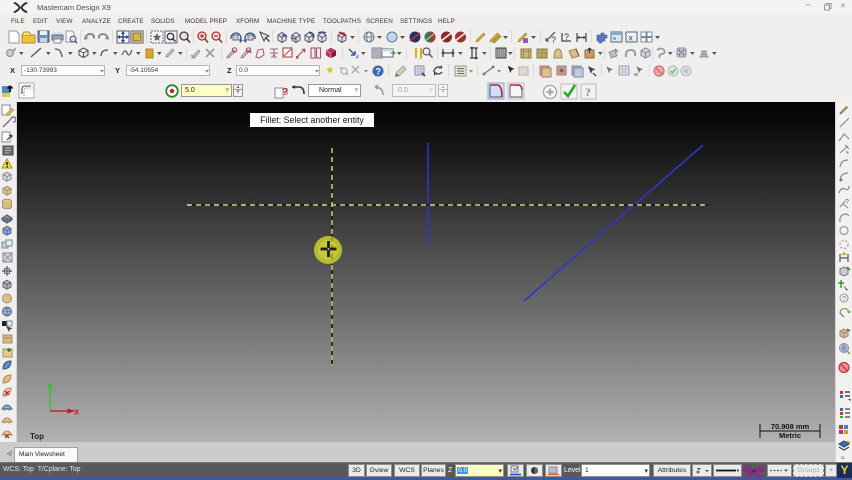 This screenshot has width=852, height=480. What do you see at coordinates (76, 412) in the screenshot?
I see `svg-text: X` at bounding box center [76, 412].